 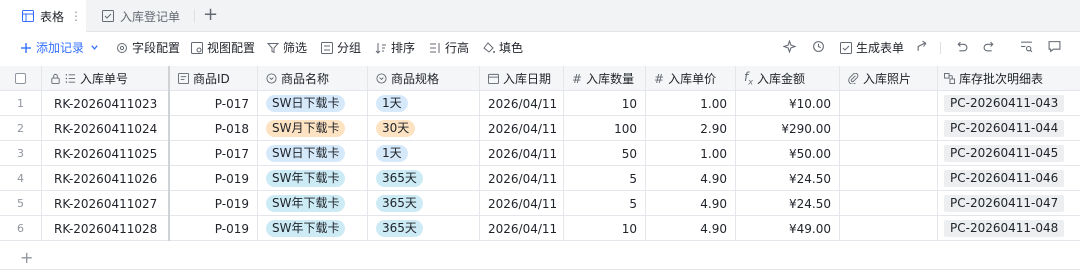 I want to click on tab-inbound-form: 入库登记单, so click(x=140, y=16).